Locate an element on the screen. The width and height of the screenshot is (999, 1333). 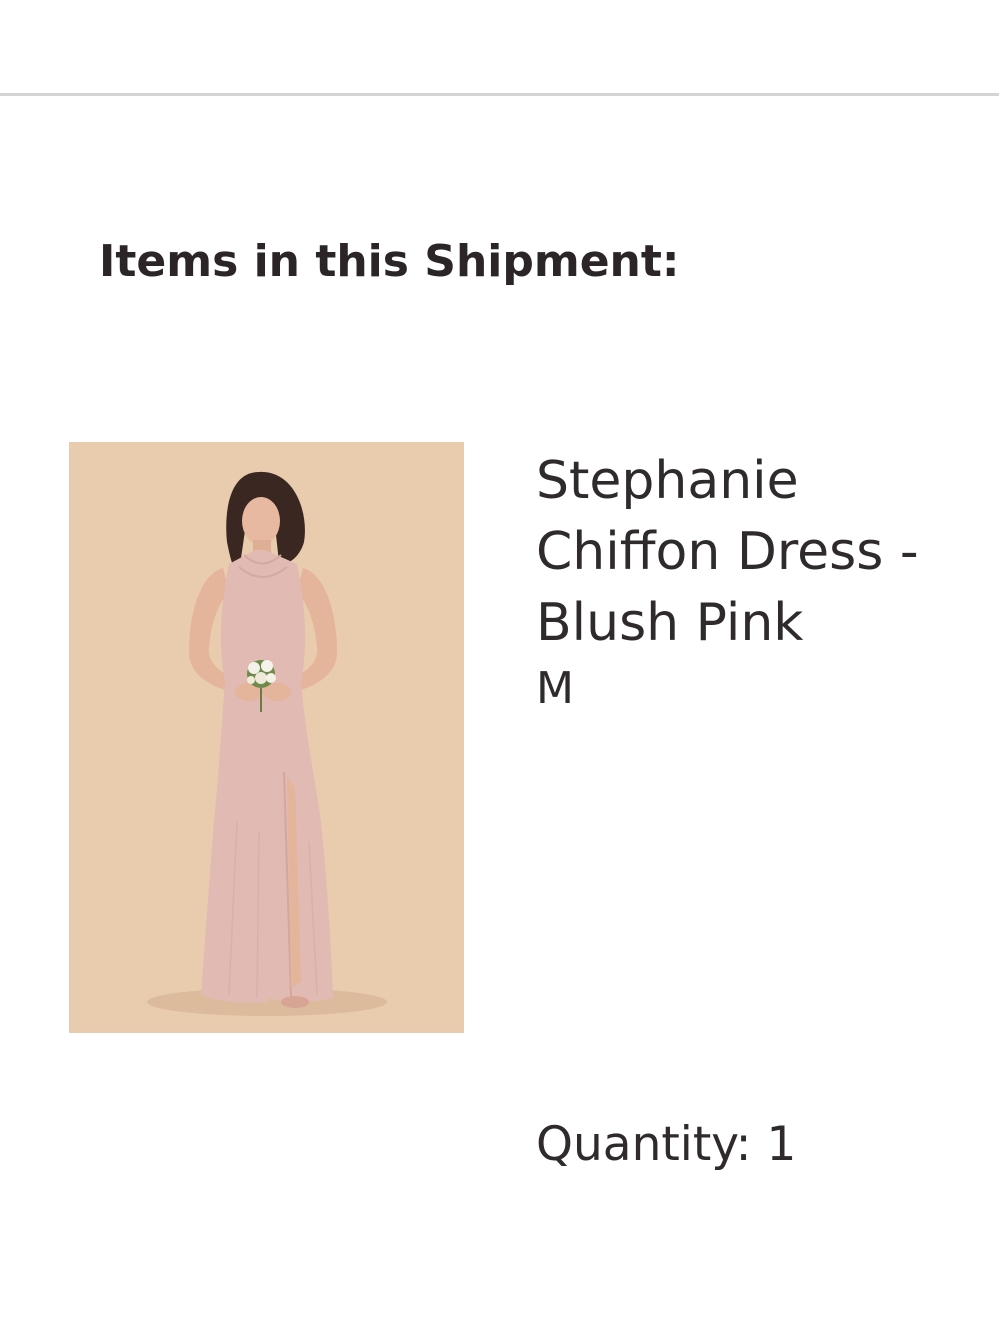
quantity-value: 1 is located at coordinates (781, 1144).